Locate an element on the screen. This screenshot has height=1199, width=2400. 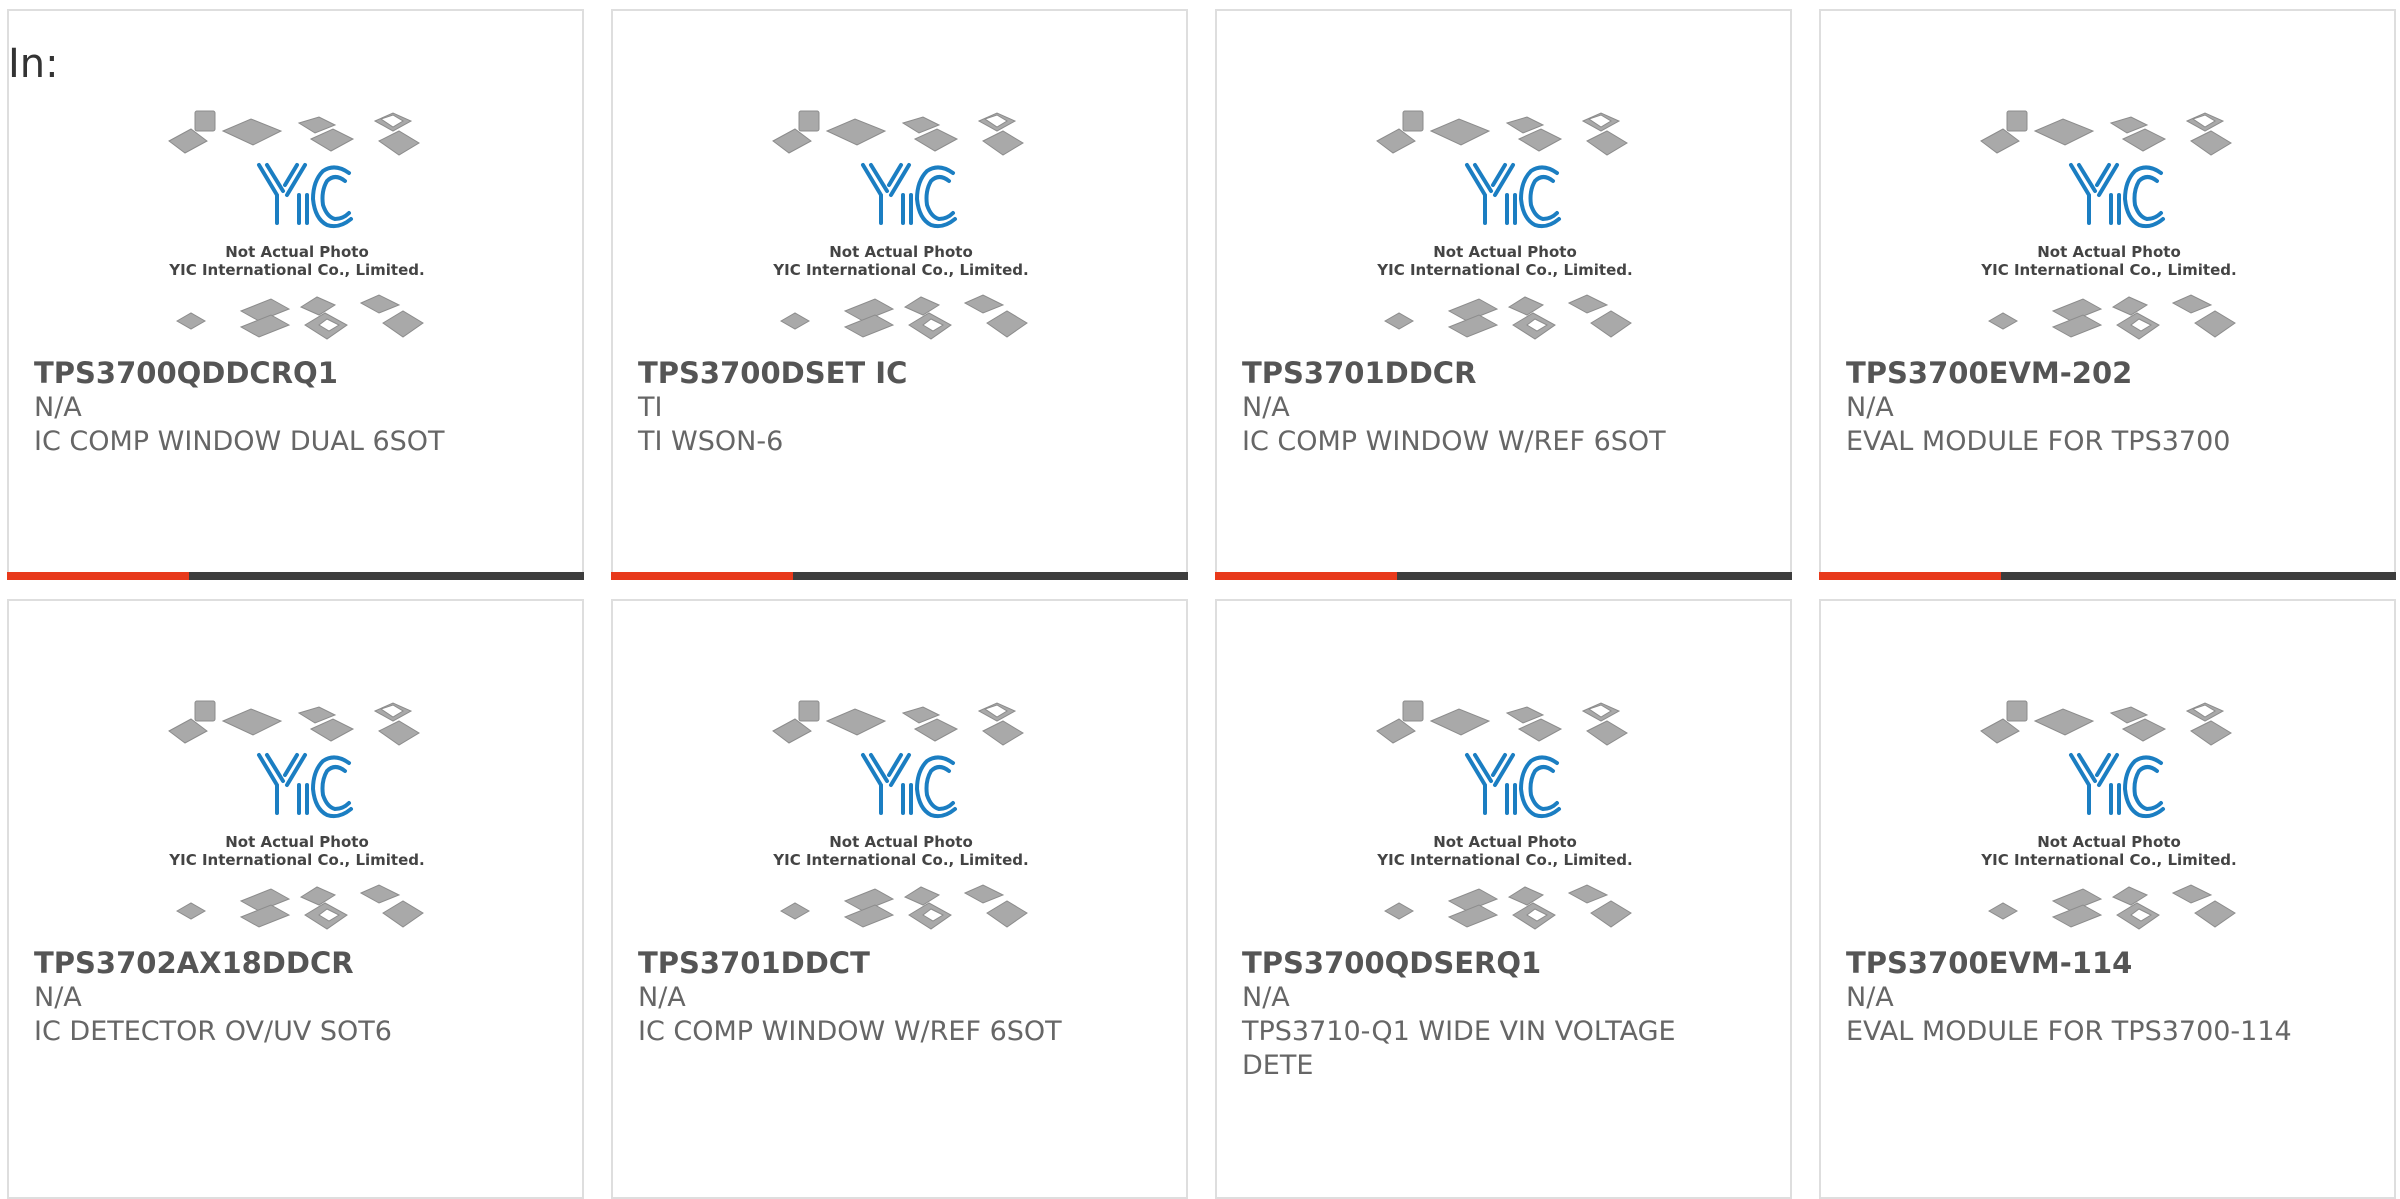
product-description: IC DETECTOR OV/UV SOT6 is located at coordinates (213, 1031).